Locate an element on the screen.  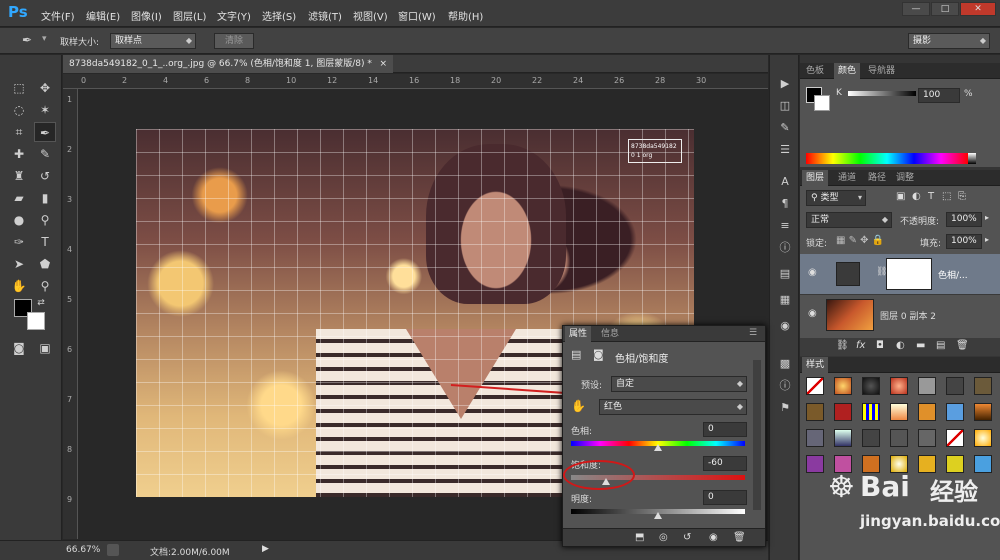
layer-name: 图层 0 副本 2 is located at coordinates (908, 315).